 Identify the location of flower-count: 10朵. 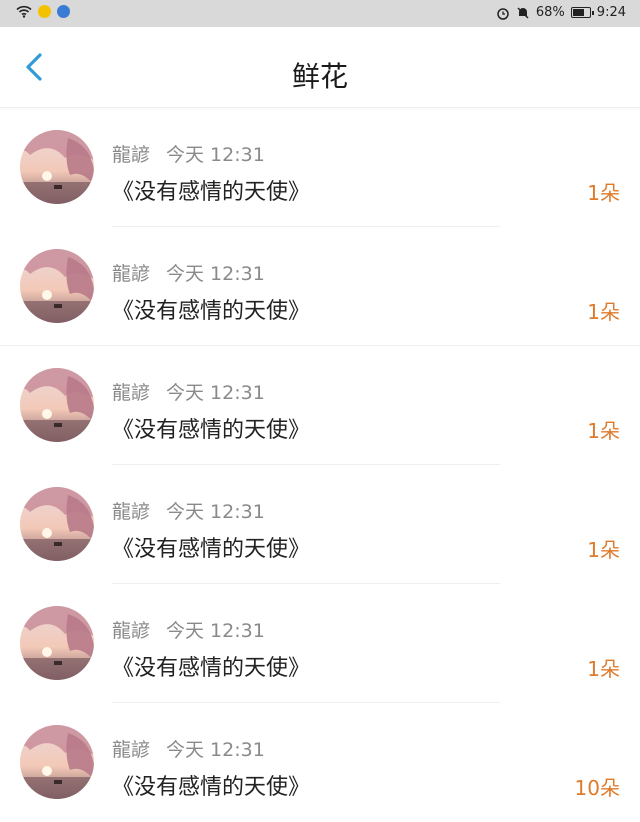
(597, 788).